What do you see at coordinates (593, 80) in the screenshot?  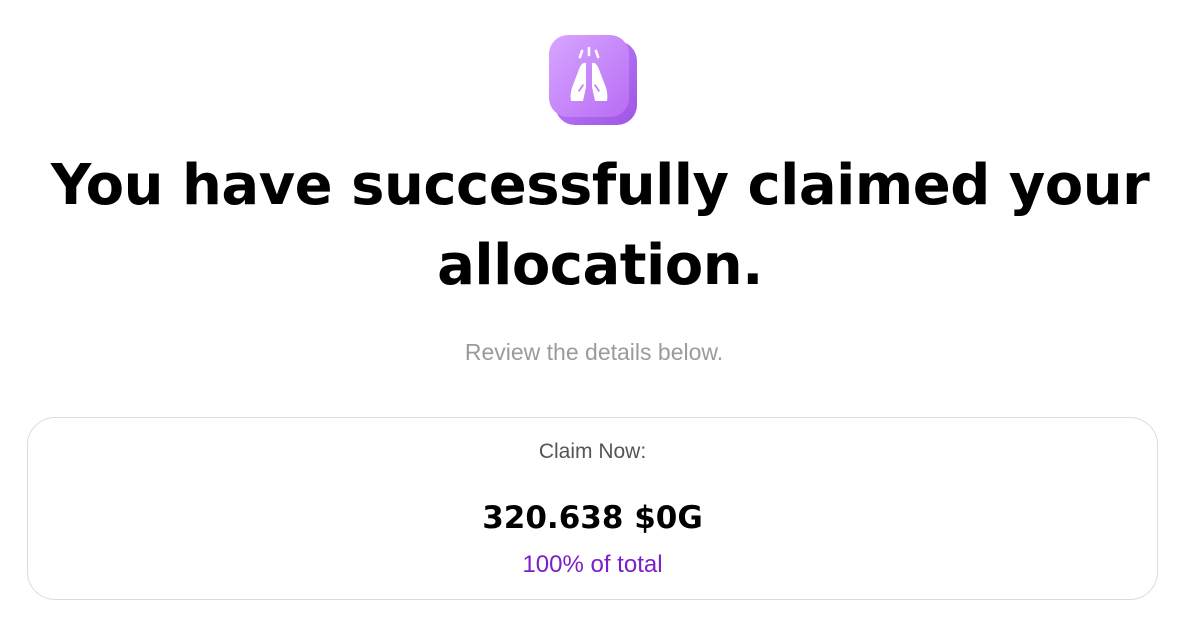 I see `praying-hands-icon` at bounding box center [593, 80].